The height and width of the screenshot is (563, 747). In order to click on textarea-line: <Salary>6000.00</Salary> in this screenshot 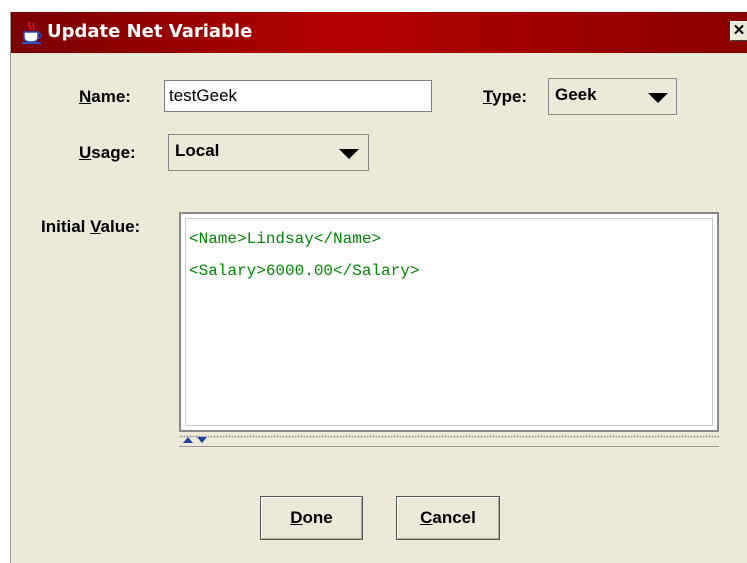, I will do `click(304, 271)`.